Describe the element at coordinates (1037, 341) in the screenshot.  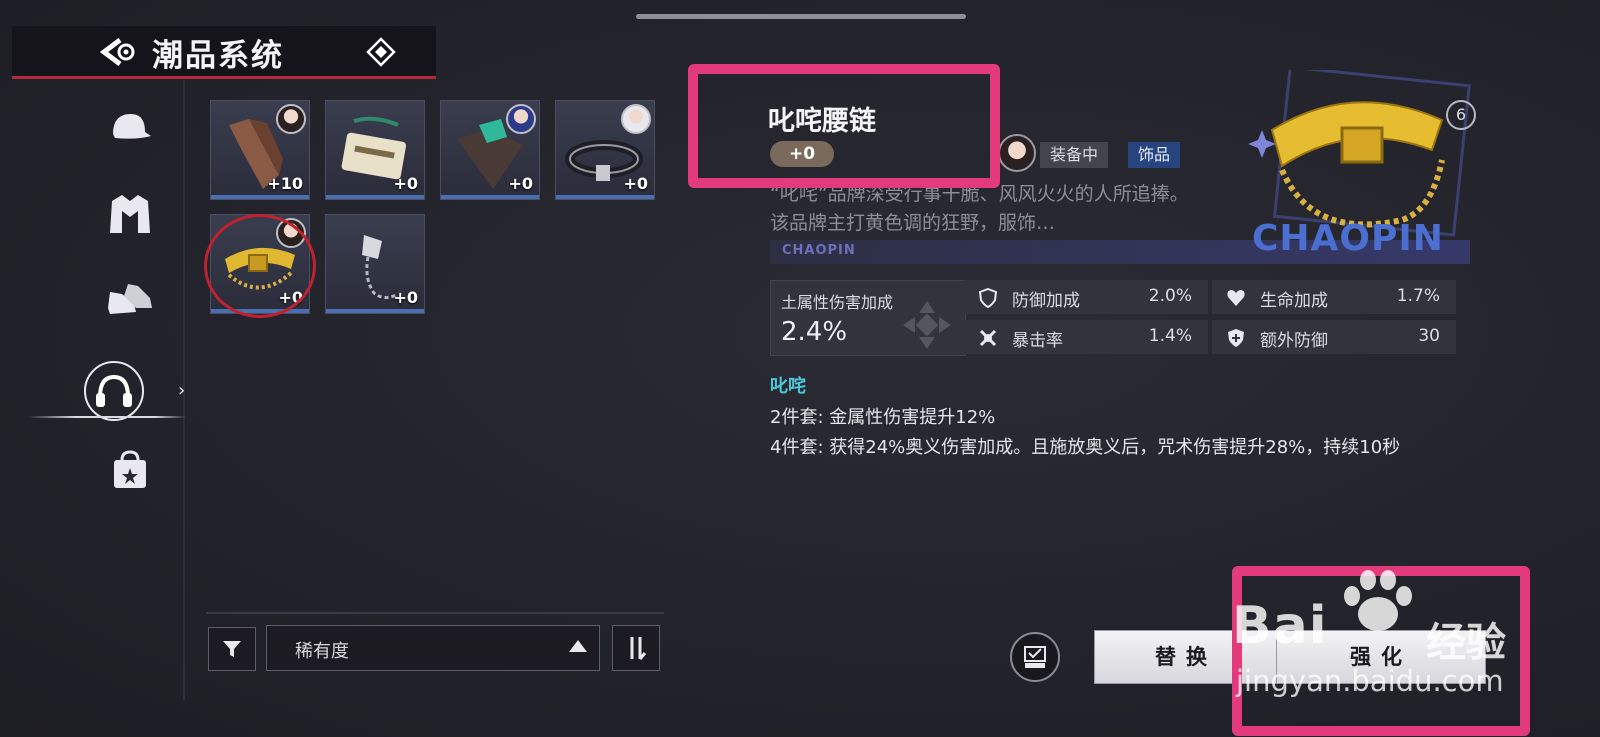
I see `sub-stat-label: 暴击率` at that location.